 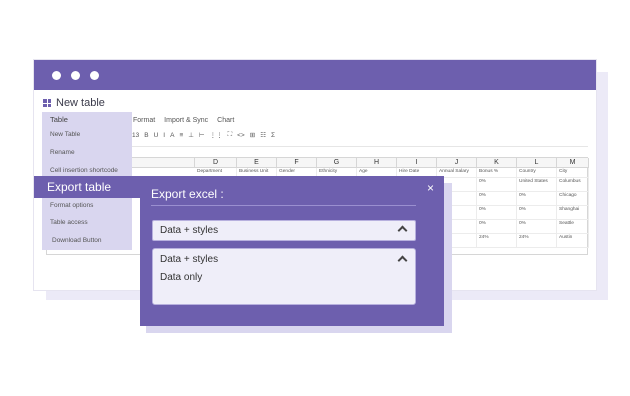 What do you see at coordinates (172, 135) in the screenshot?
I see `text-color-icon: A` at bounding box center [172, 135].